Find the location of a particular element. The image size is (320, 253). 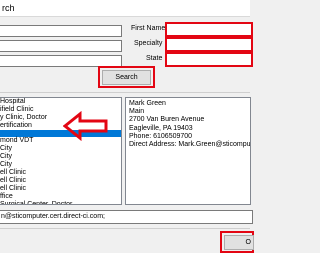

title-bar: rch is located at coordinates (125, 8).